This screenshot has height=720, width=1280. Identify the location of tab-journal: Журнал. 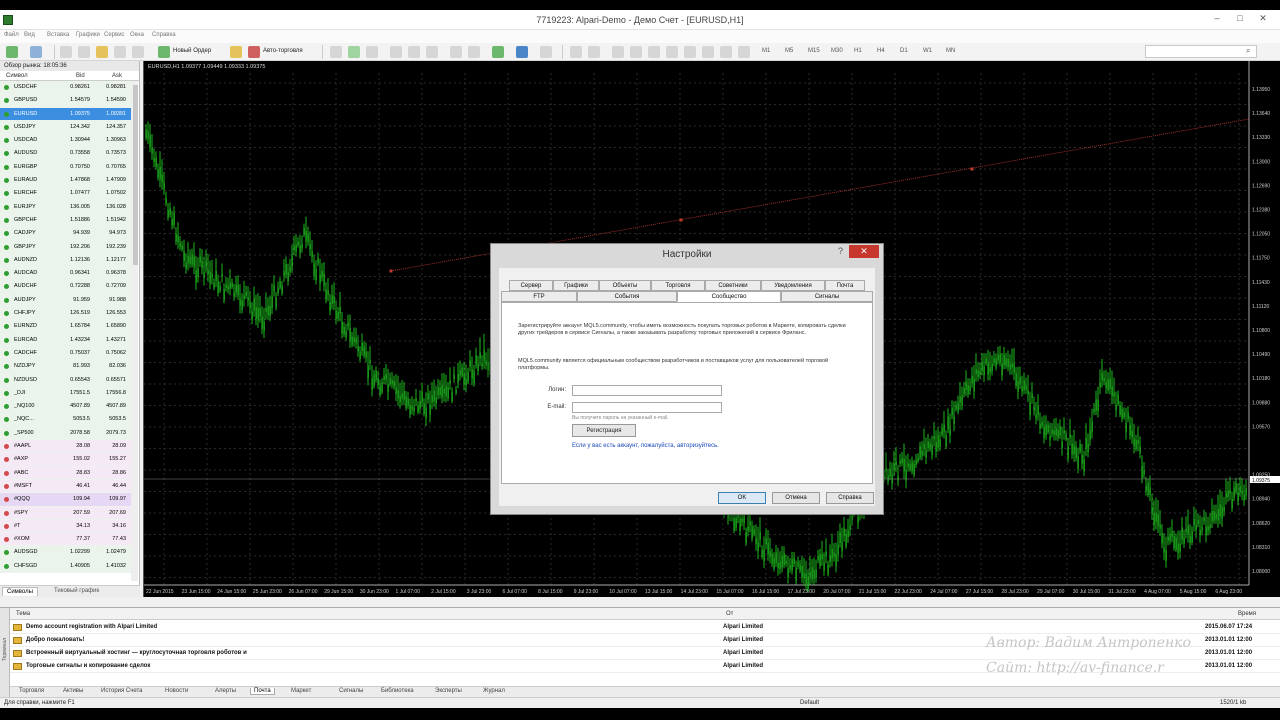
(494, 691).